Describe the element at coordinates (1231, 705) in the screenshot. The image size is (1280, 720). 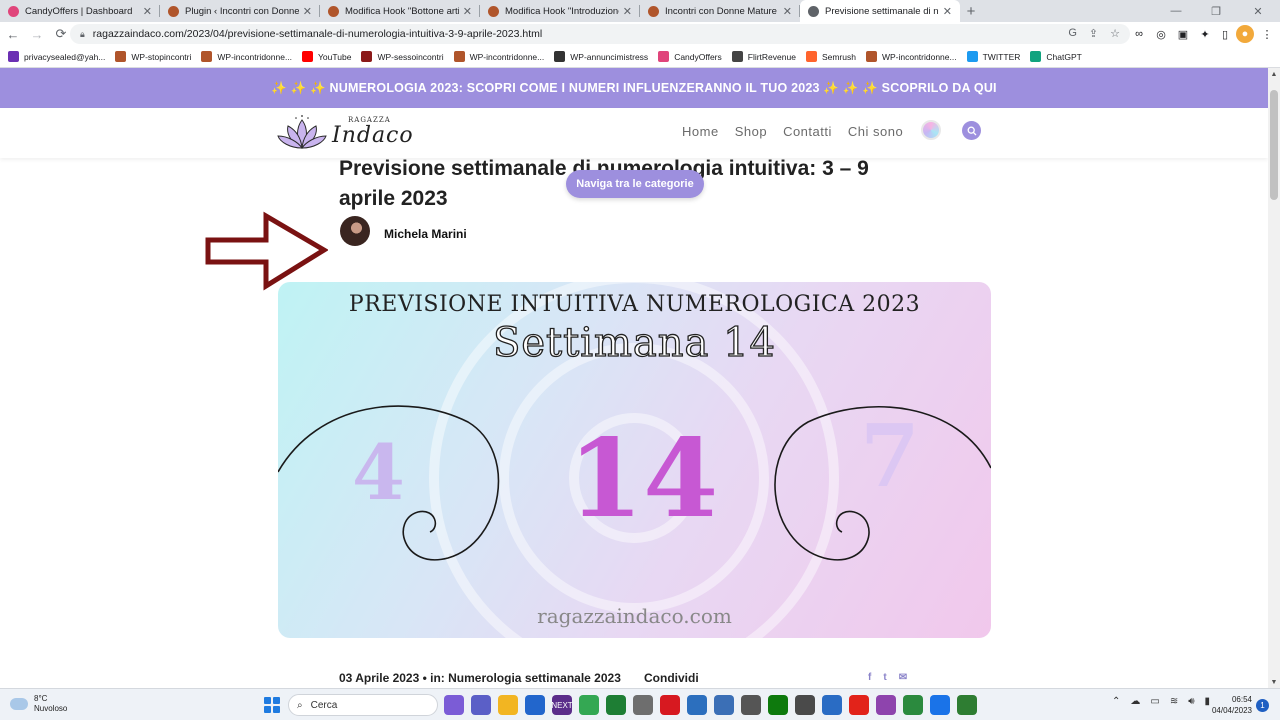
I see `clock: 06:54 04/04/2023` at that location.